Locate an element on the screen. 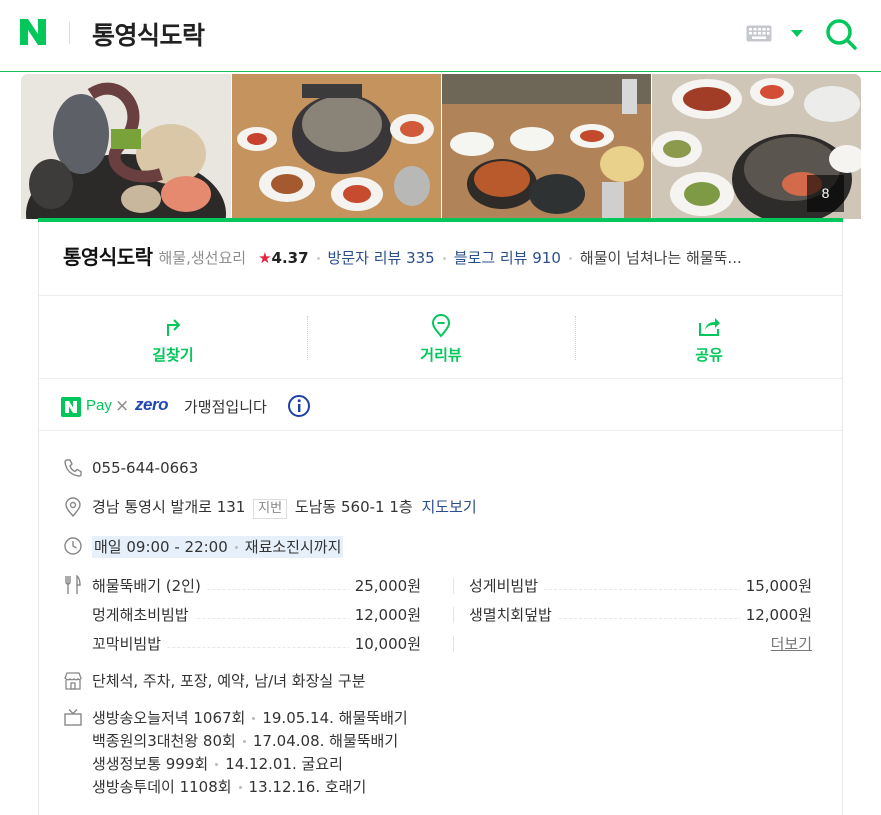  tv-info: 13.12.16. 호래기 is located at coordinates (307, 787).